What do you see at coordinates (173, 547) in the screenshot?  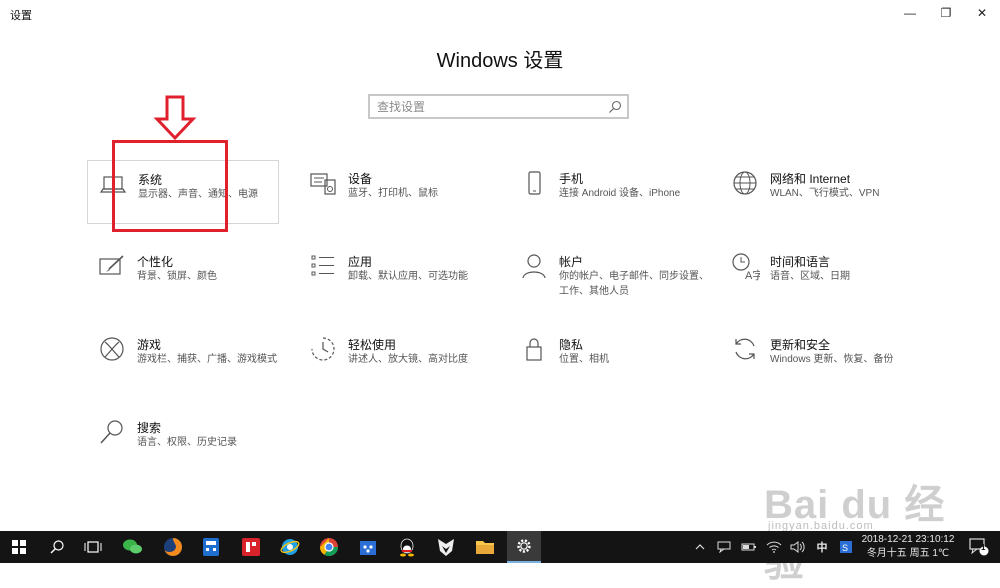 I see `firefox-icon` at bounding box center [173, 547].